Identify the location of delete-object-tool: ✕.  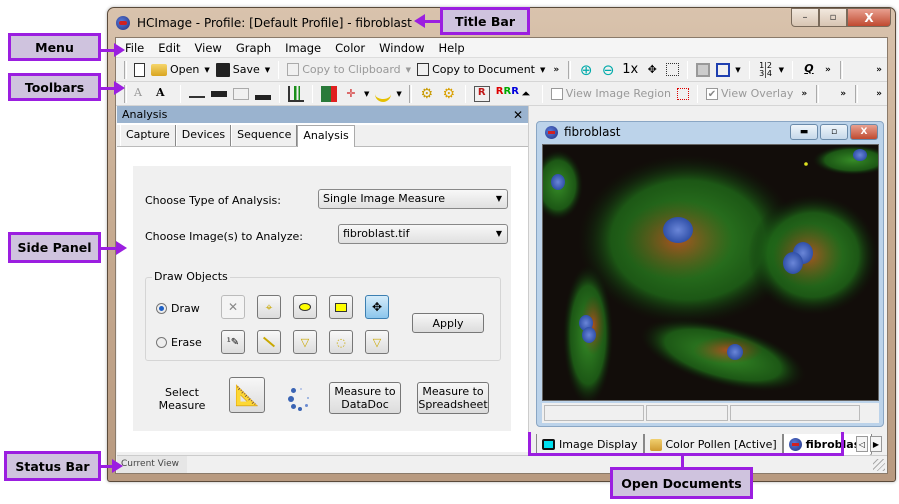
(233, 307).